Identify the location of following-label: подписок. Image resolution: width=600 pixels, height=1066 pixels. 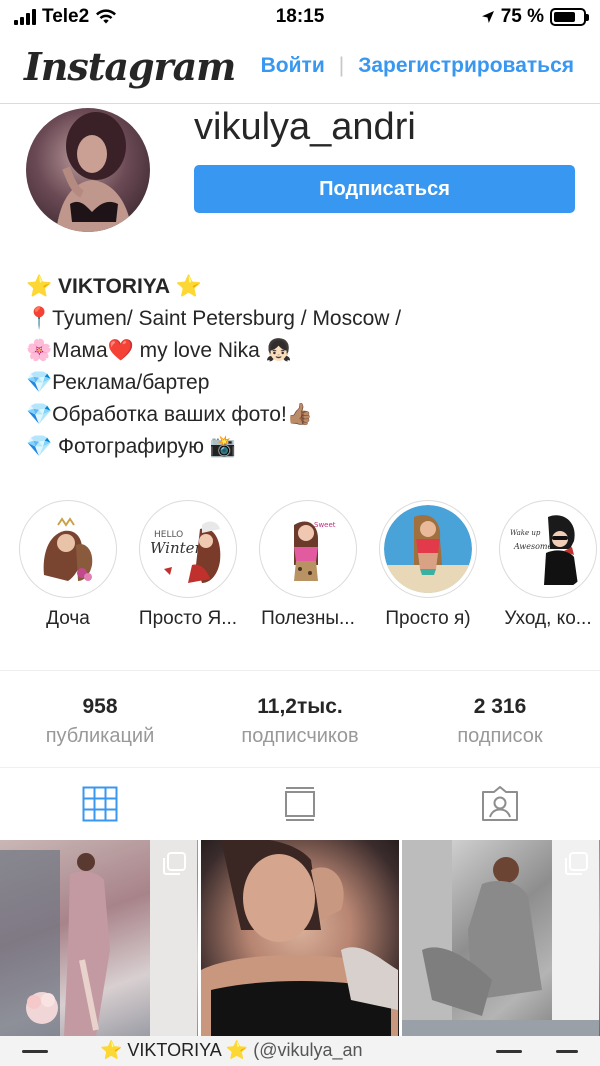
(500, 736).